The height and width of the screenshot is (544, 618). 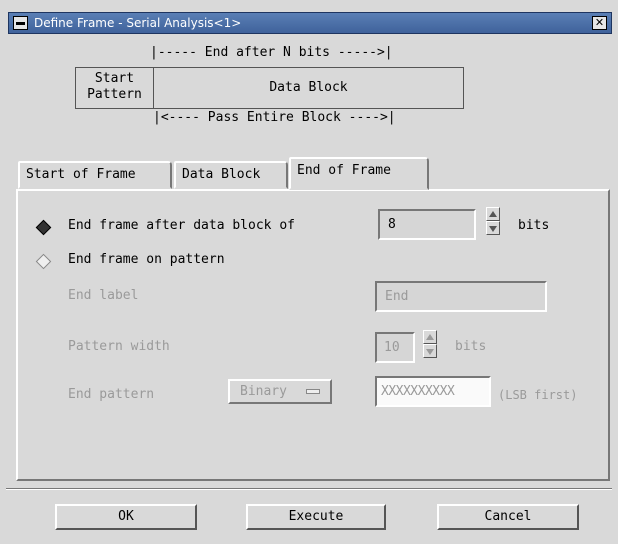 What do you see at coordinates (433, 391) in the screenshot?
I see `end-pattern-input: XXXXXXXXXX` at bounding box center [433, 391].